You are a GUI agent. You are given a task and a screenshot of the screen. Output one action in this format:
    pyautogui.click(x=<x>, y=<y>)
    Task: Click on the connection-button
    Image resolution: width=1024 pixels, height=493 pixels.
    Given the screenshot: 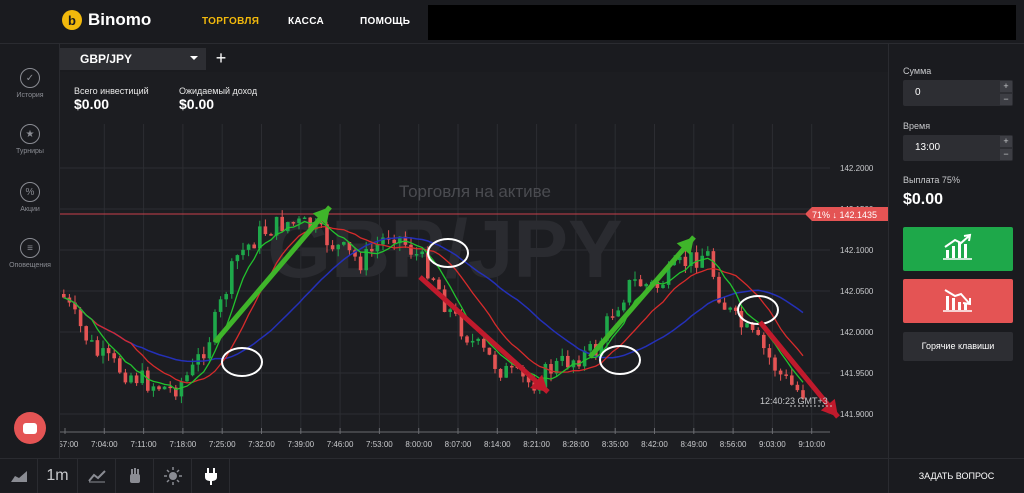 What is the action you would take?
    pyautogui.click(x=211, y=476)
    